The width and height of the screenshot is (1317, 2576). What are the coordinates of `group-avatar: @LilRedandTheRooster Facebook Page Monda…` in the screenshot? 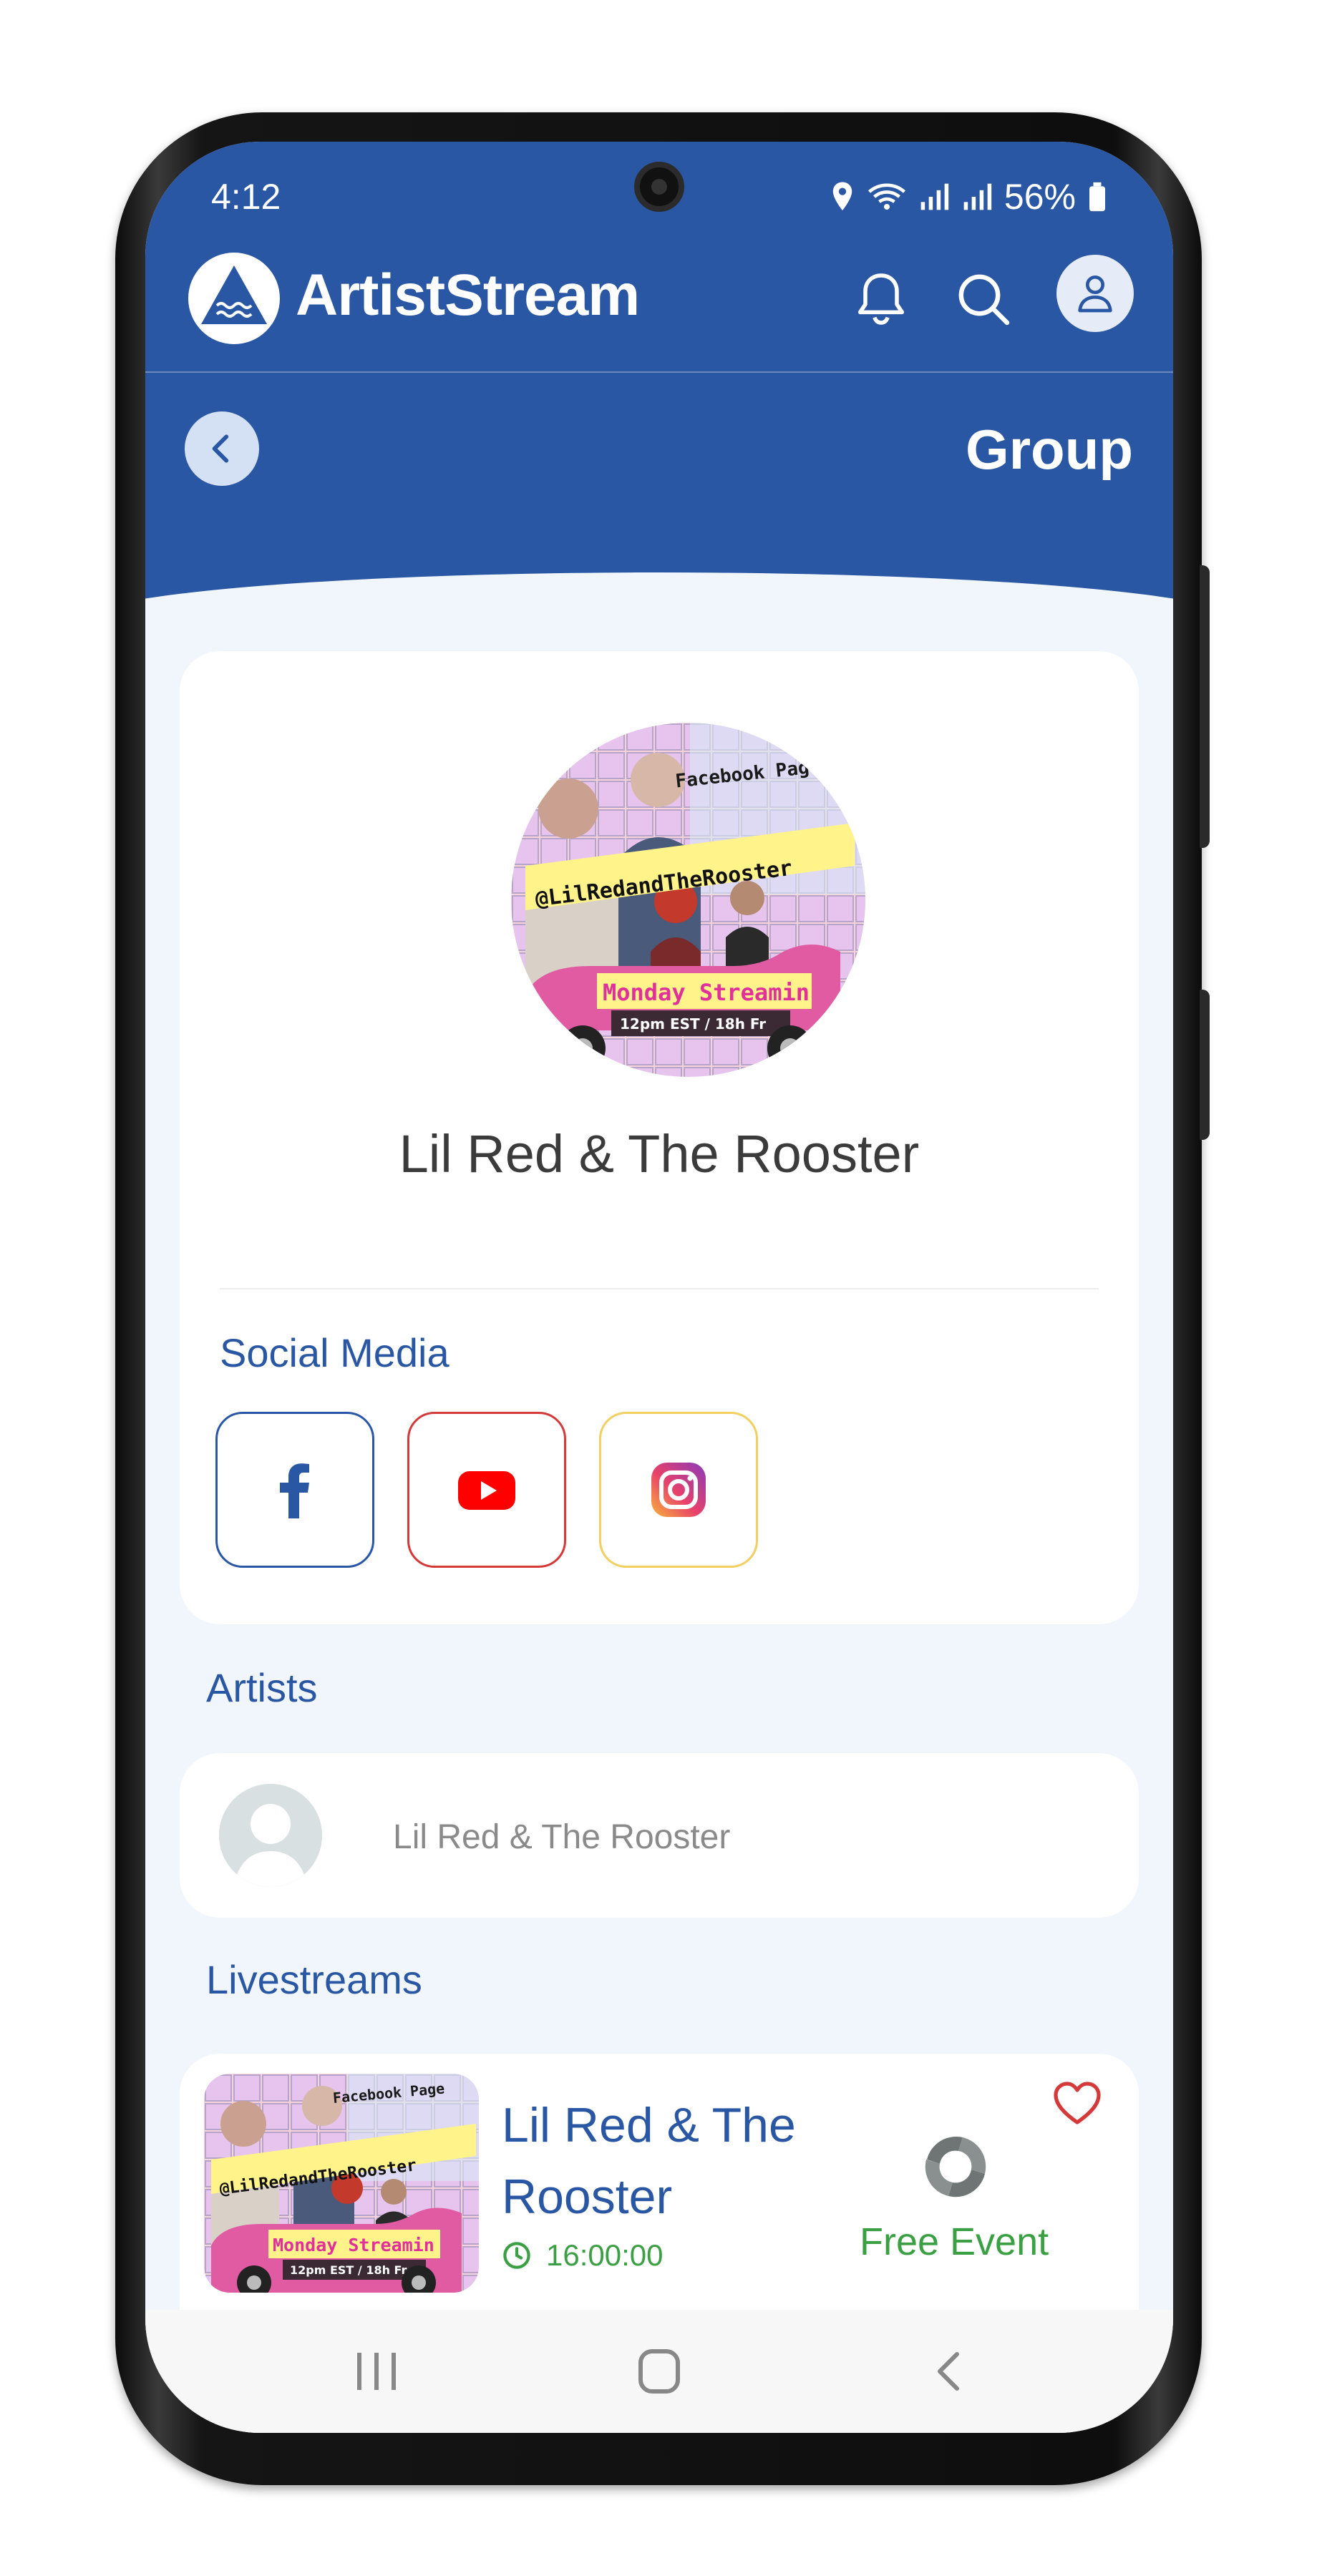 It's located at (688, 900).